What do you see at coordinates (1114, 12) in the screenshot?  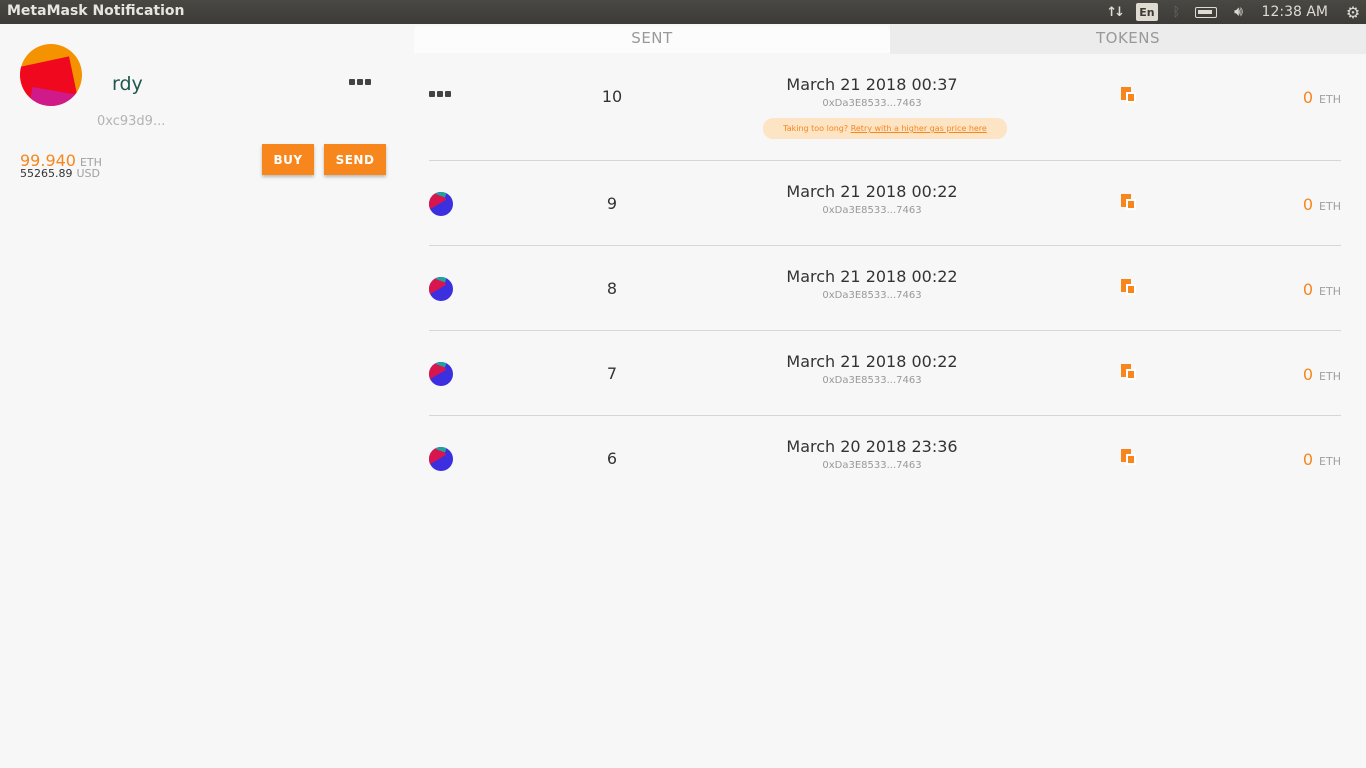 I see `network-arrows-icon: ↑↓` at bounding box center [1114, 12].